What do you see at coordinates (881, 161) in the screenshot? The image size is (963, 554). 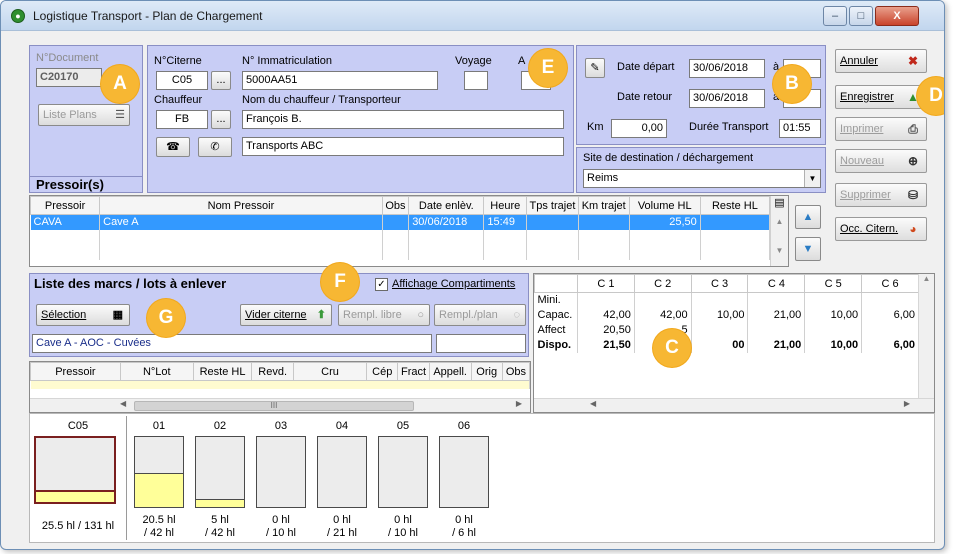 I see `nouveau-button: Nouveau ⊕` at bounding box center [881, 161].